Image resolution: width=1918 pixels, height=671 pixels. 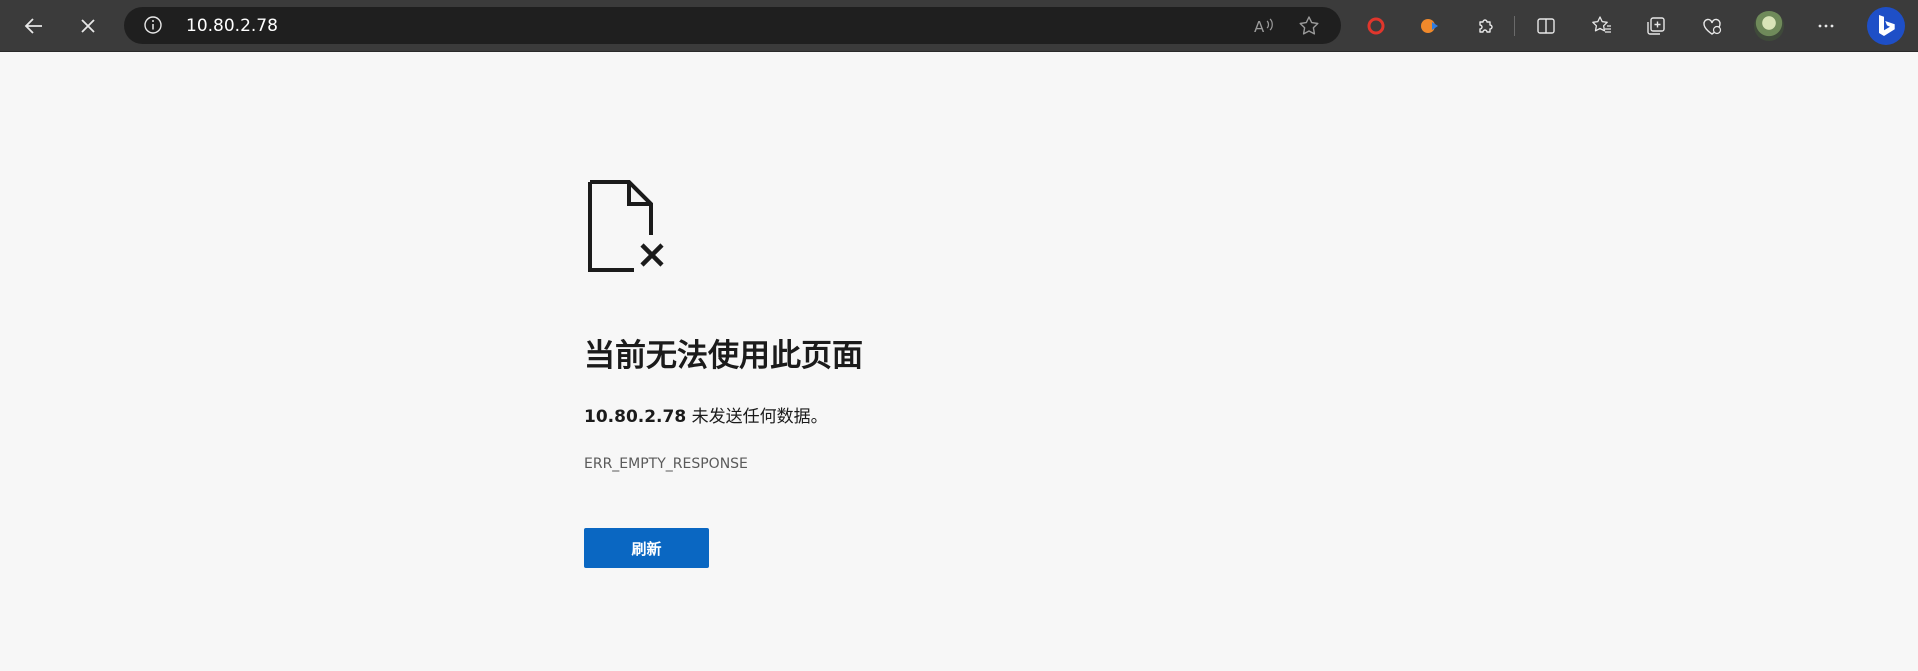 I want to click on extension-red-button, so click(x=1376, y=26).